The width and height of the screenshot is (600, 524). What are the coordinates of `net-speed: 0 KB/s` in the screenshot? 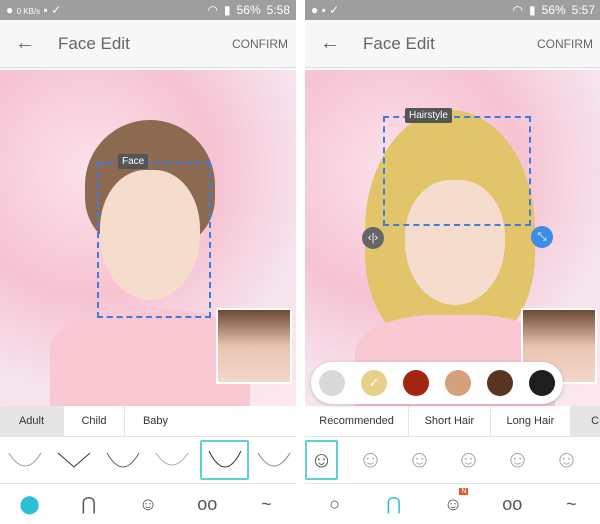 It's located at (28, 11).